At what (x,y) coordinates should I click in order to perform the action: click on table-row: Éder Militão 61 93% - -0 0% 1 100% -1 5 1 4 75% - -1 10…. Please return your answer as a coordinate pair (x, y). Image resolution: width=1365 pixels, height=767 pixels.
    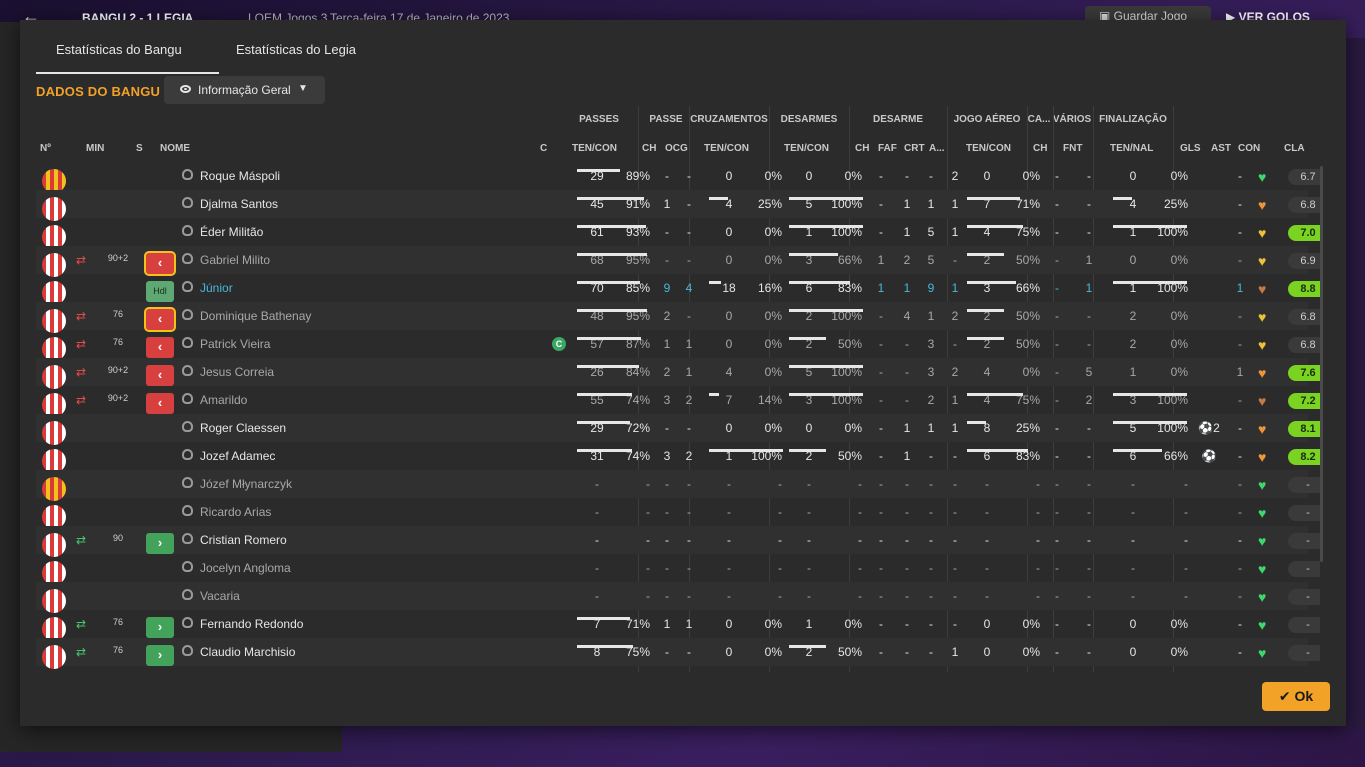
    Looking at the image, I should click on (678, 233).